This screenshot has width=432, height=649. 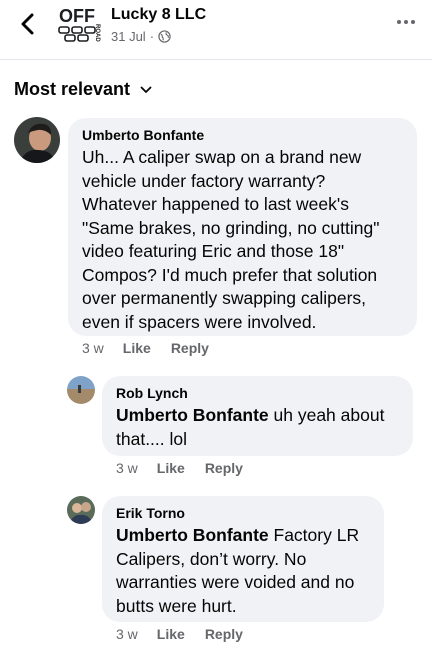 I want to click on comment-author: Rob Lynch, so click(x=257, y=393).